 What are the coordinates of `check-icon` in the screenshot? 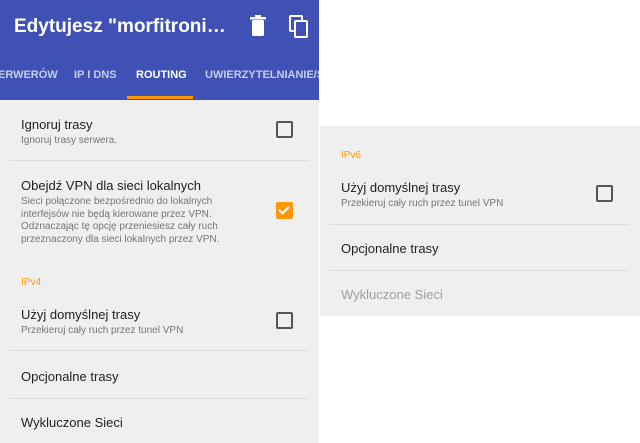 It's located at (284, 209).